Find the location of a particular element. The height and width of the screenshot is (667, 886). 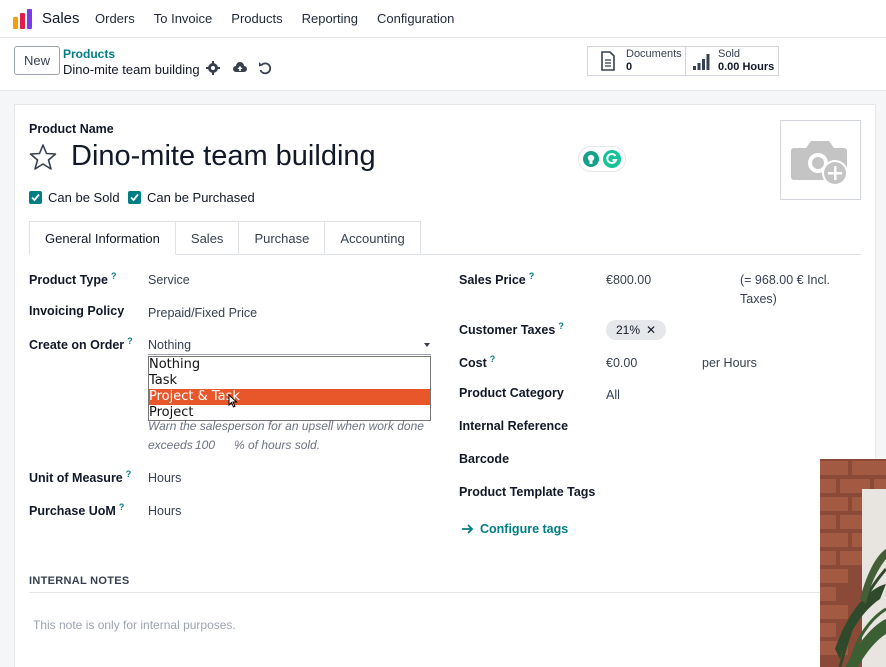

notes-divider is located at coordinates (445, 592).